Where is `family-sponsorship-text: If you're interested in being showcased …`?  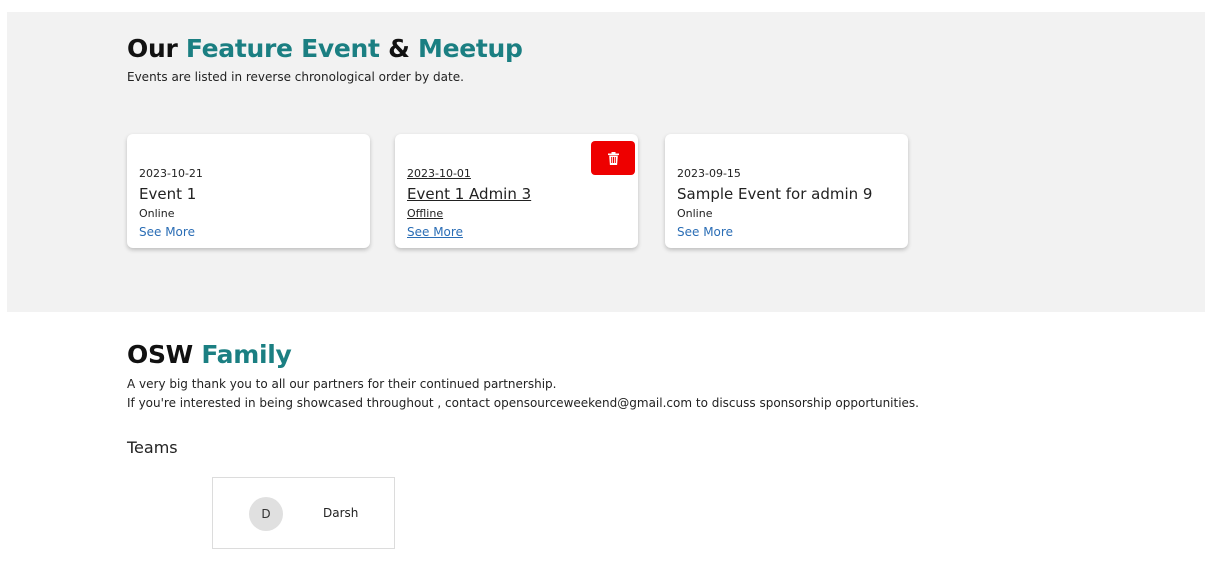
family-sponsorship-text: If you're interested in being showcased … is located at coordinates (523, 403).